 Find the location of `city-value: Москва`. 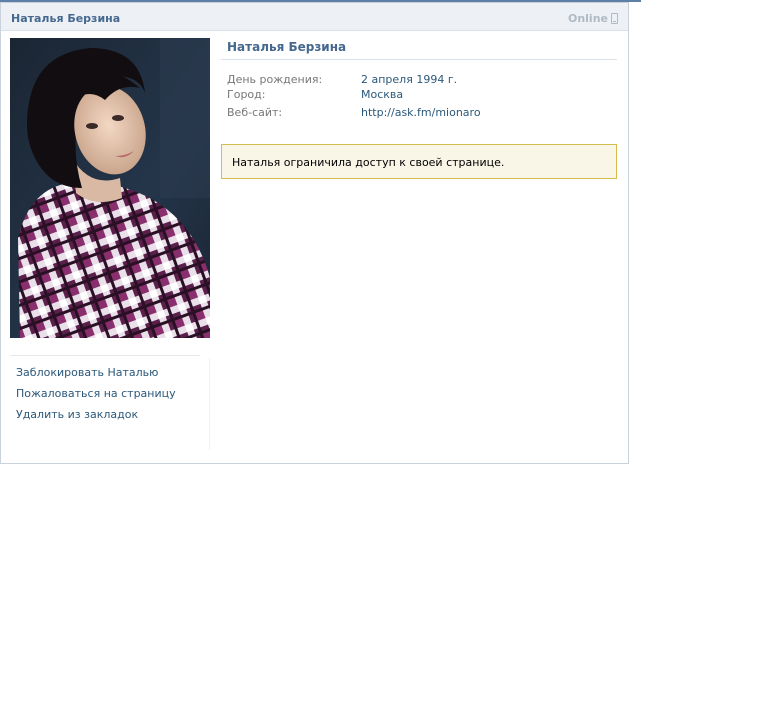

city-value: Москва is located at coordinates (382, 94).